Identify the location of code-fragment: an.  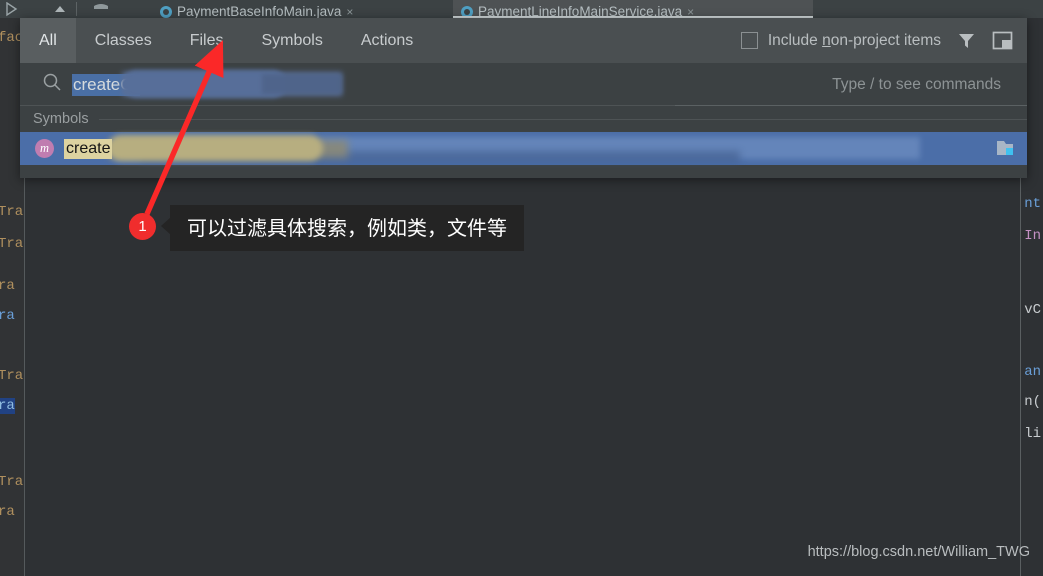
(1032, 372).